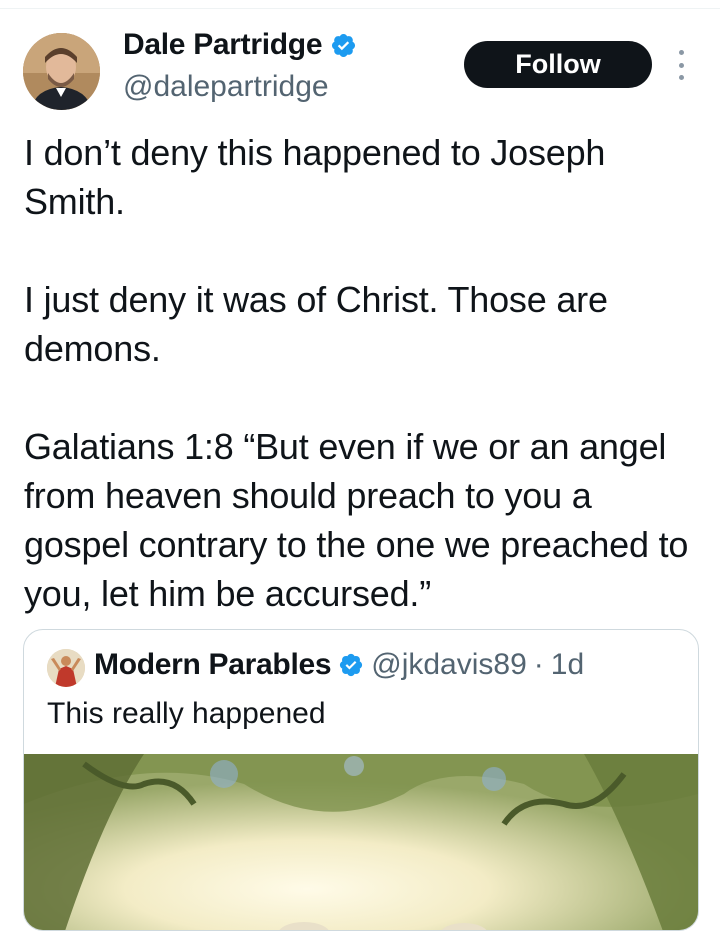 Image resolution: width=720 pixels, height=931 pixels. I want to click on quoted-author-avatar, so click(66, 668).